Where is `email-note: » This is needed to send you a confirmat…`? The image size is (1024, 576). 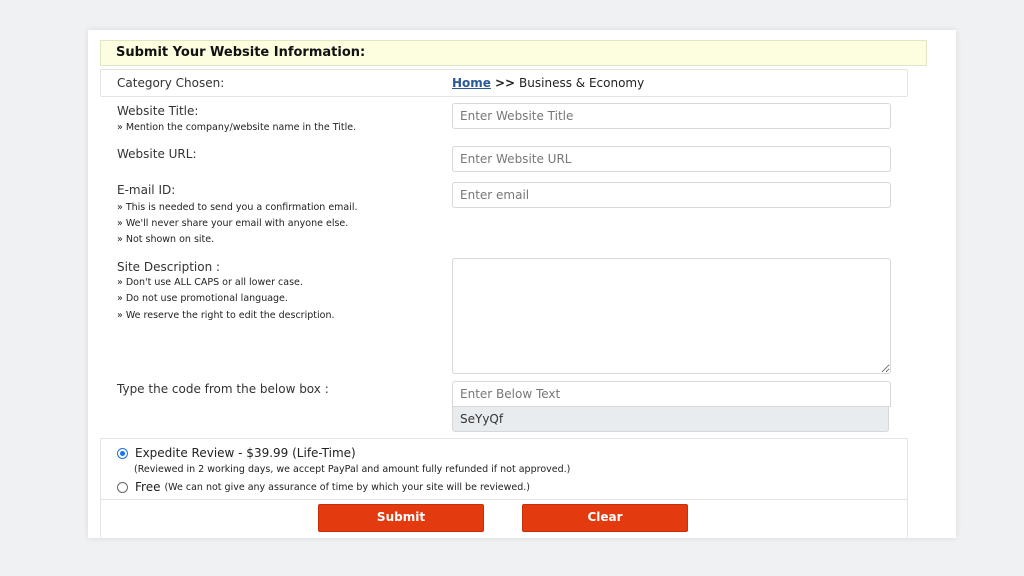
email-note: » This is needed to send you a confirmat… is located at coordinates (237, 207).